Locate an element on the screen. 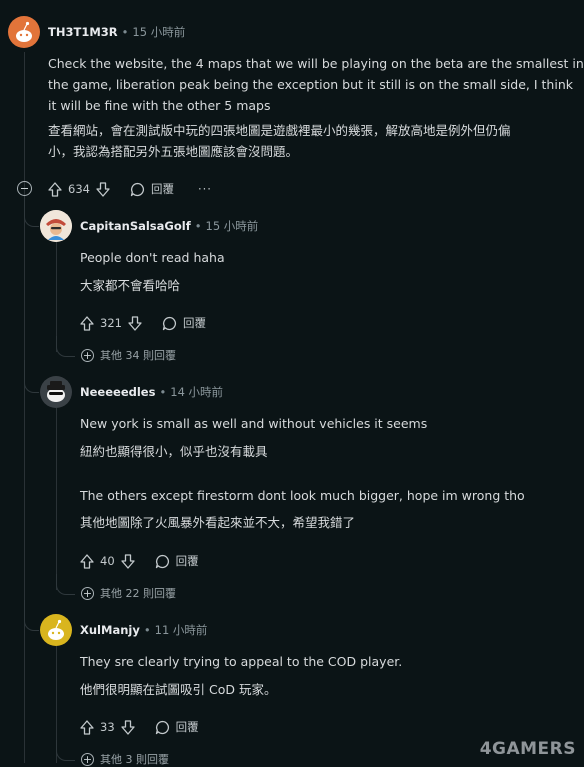  vote-group: 321 is located at coordinates (111, 323).